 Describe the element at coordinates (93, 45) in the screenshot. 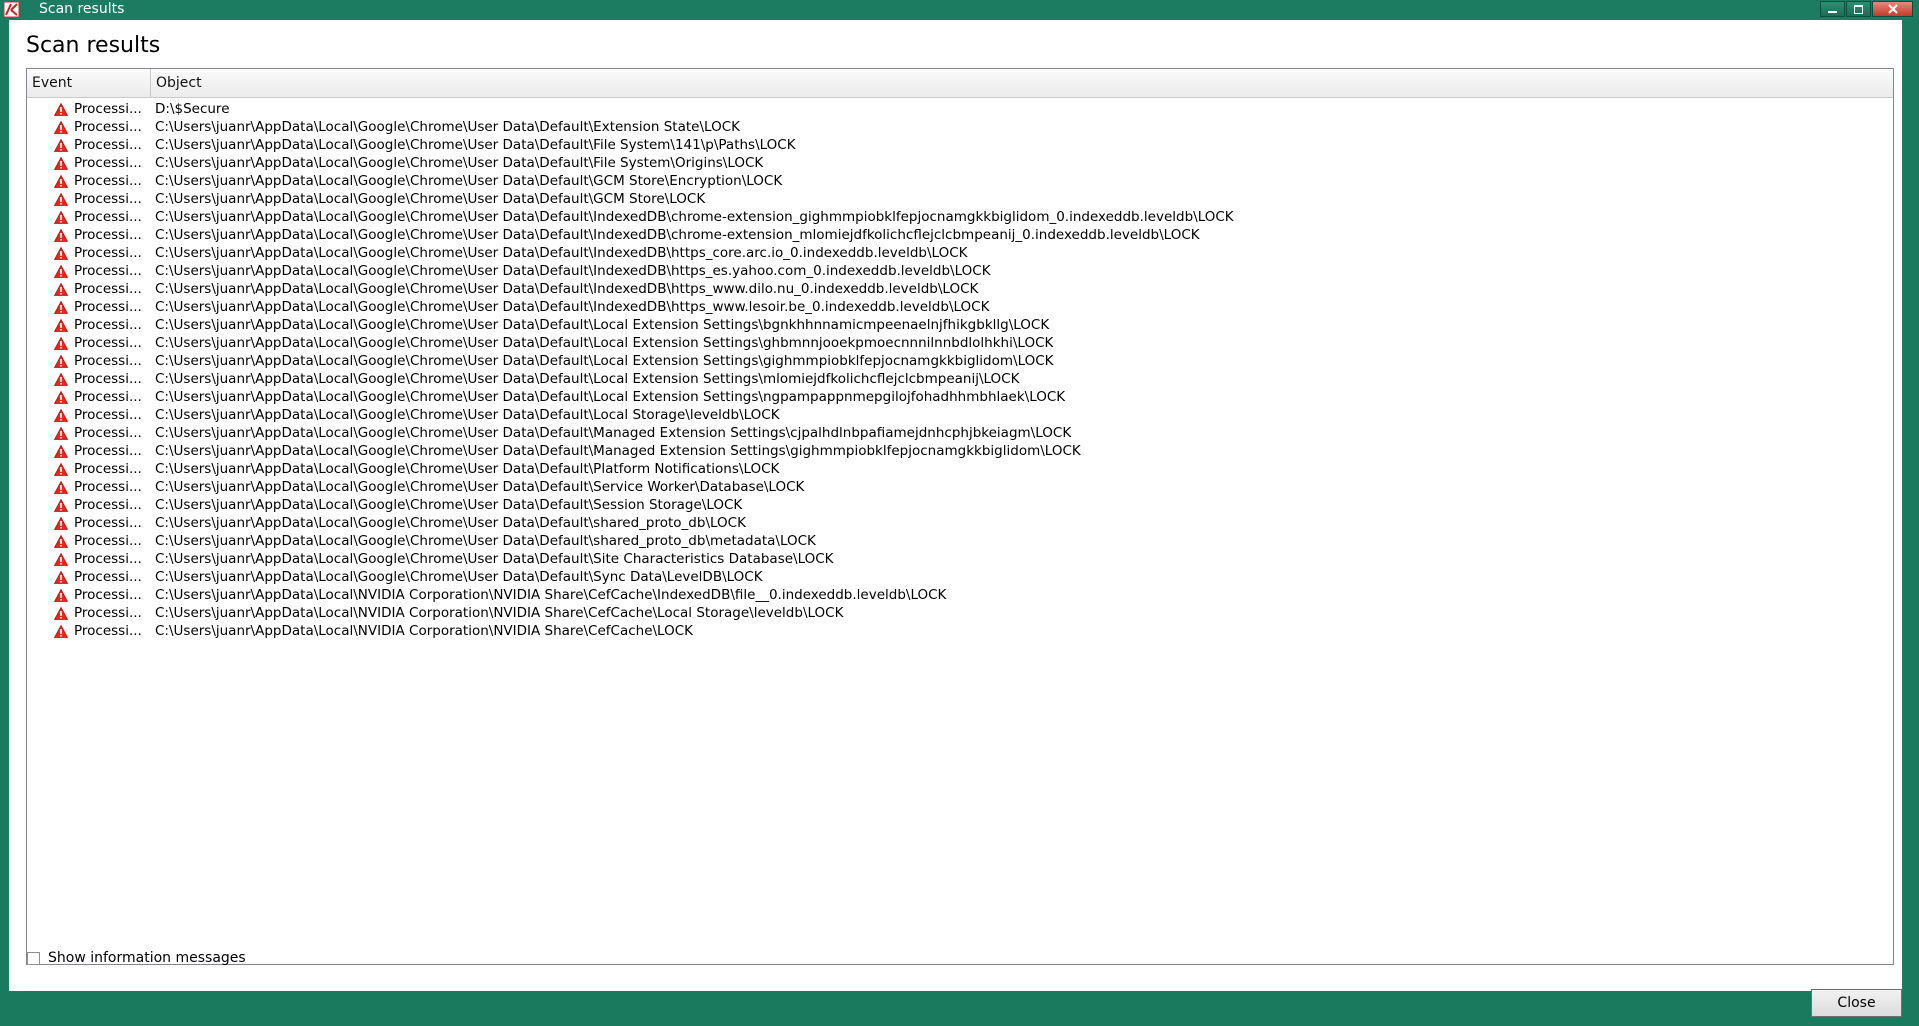

I see `page-title: Scan results` at that location.